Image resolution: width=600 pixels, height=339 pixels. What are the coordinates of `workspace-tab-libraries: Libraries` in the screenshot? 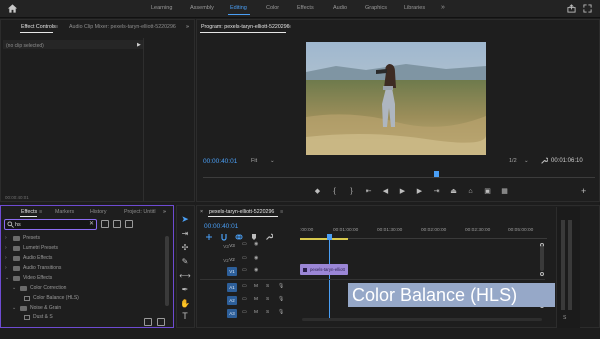 It's located at (414, 8).